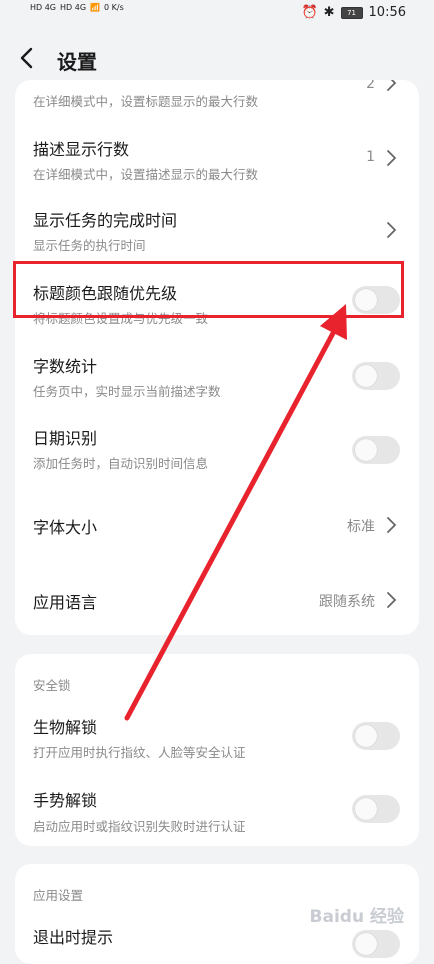 This screenshot has width=434, height=964. Describe the element at coordinates (309, 12) in the screenshot. I see `alarm-icon: ⏰` at that location.